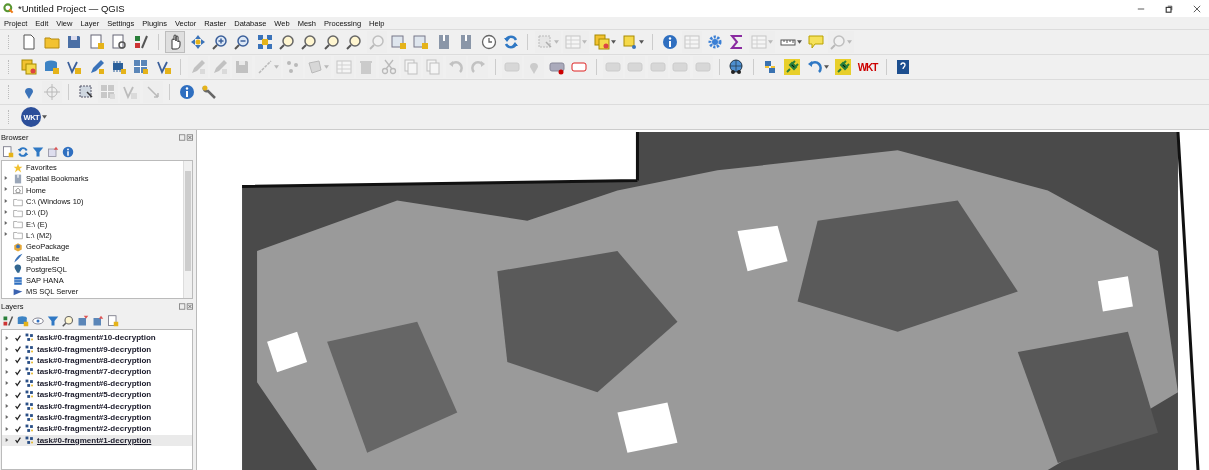 This screenshot has height=470, width=1209. Describe the element at coordinates (97, 383) in the screenshot. I see `tree-row: task#0-fragment#6-decryption` at that location.